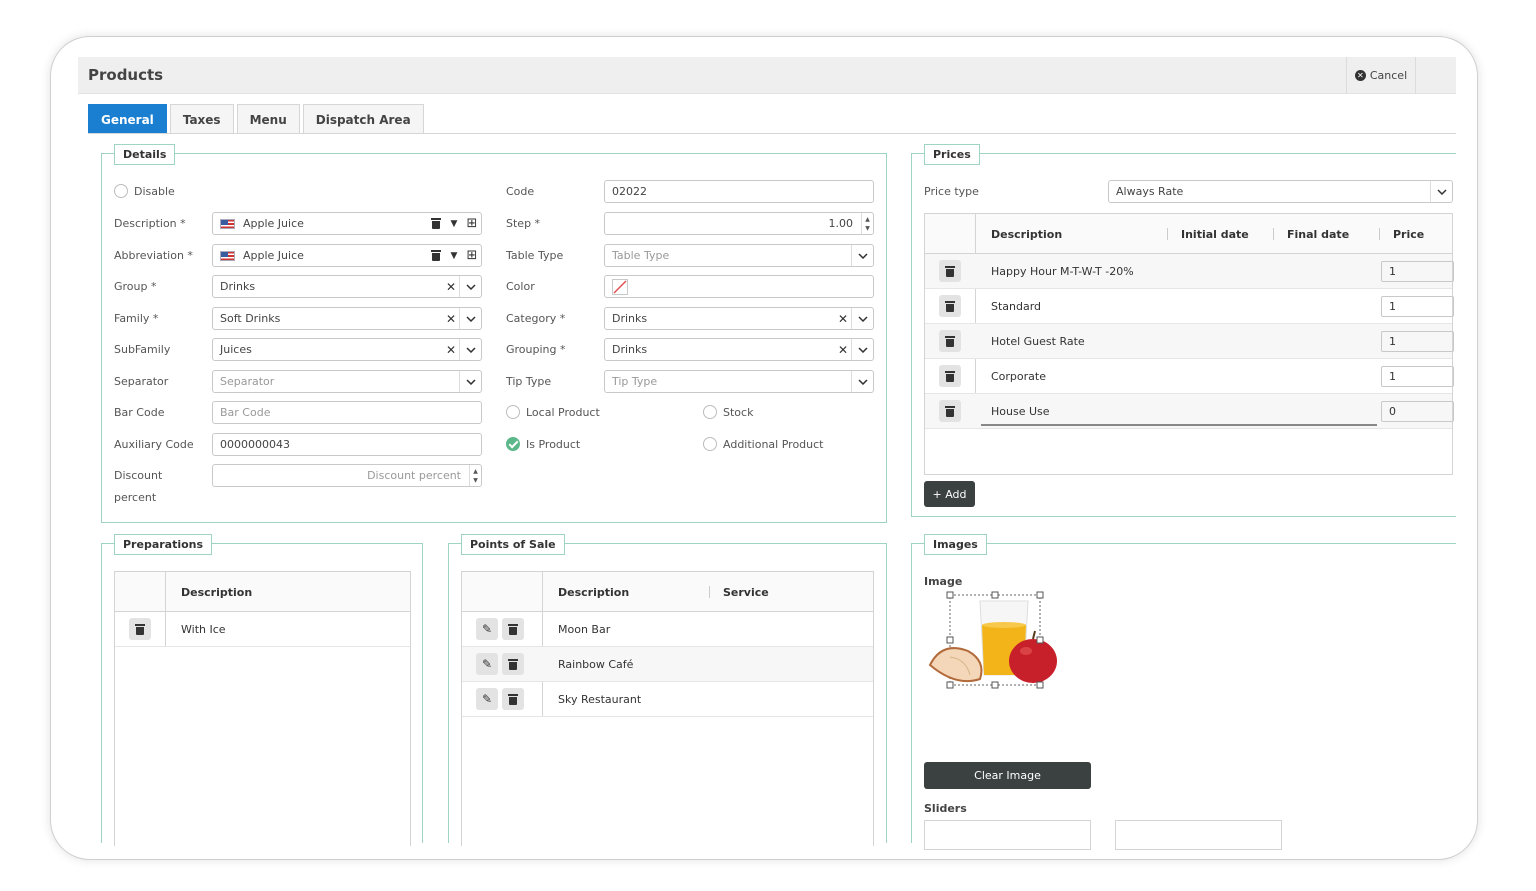  Describe the element at coordinates (347, 444) in the screenshot. I see `auxcode-input: 0000000043` at that location.